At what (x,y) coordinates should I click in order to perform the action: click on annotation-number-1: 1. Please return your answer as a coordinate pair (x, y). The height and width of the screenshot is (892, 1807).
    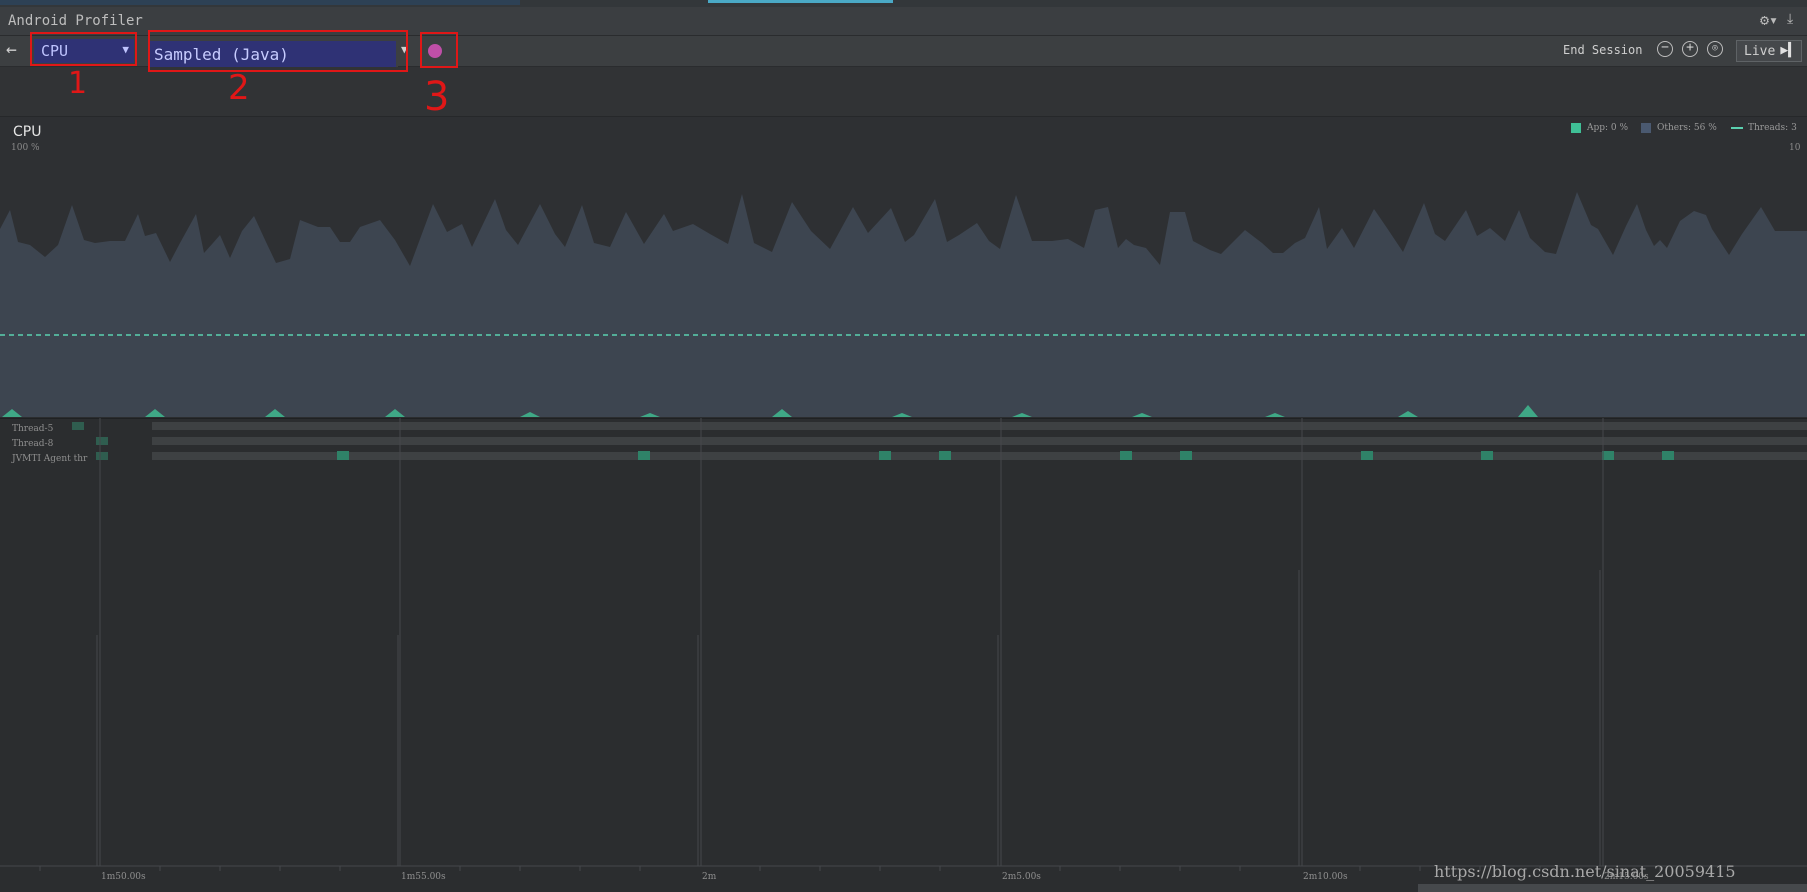
    Looking at the image, I should click on (78, 83).